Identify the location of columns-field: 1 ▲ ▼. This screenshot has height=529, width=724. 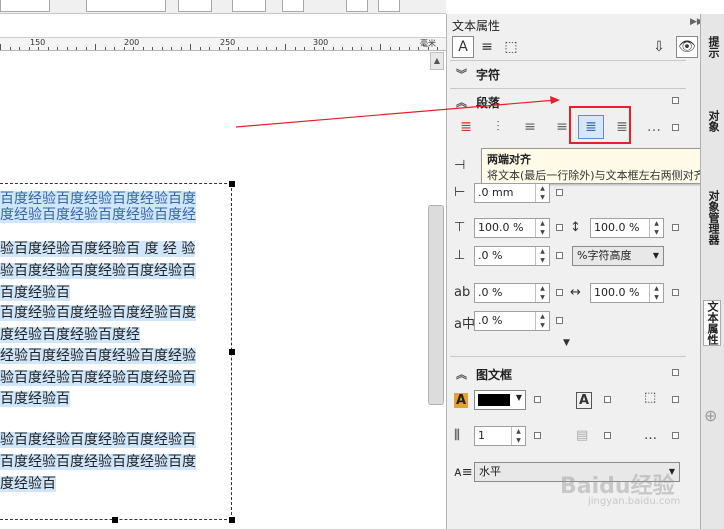
(500, 436).